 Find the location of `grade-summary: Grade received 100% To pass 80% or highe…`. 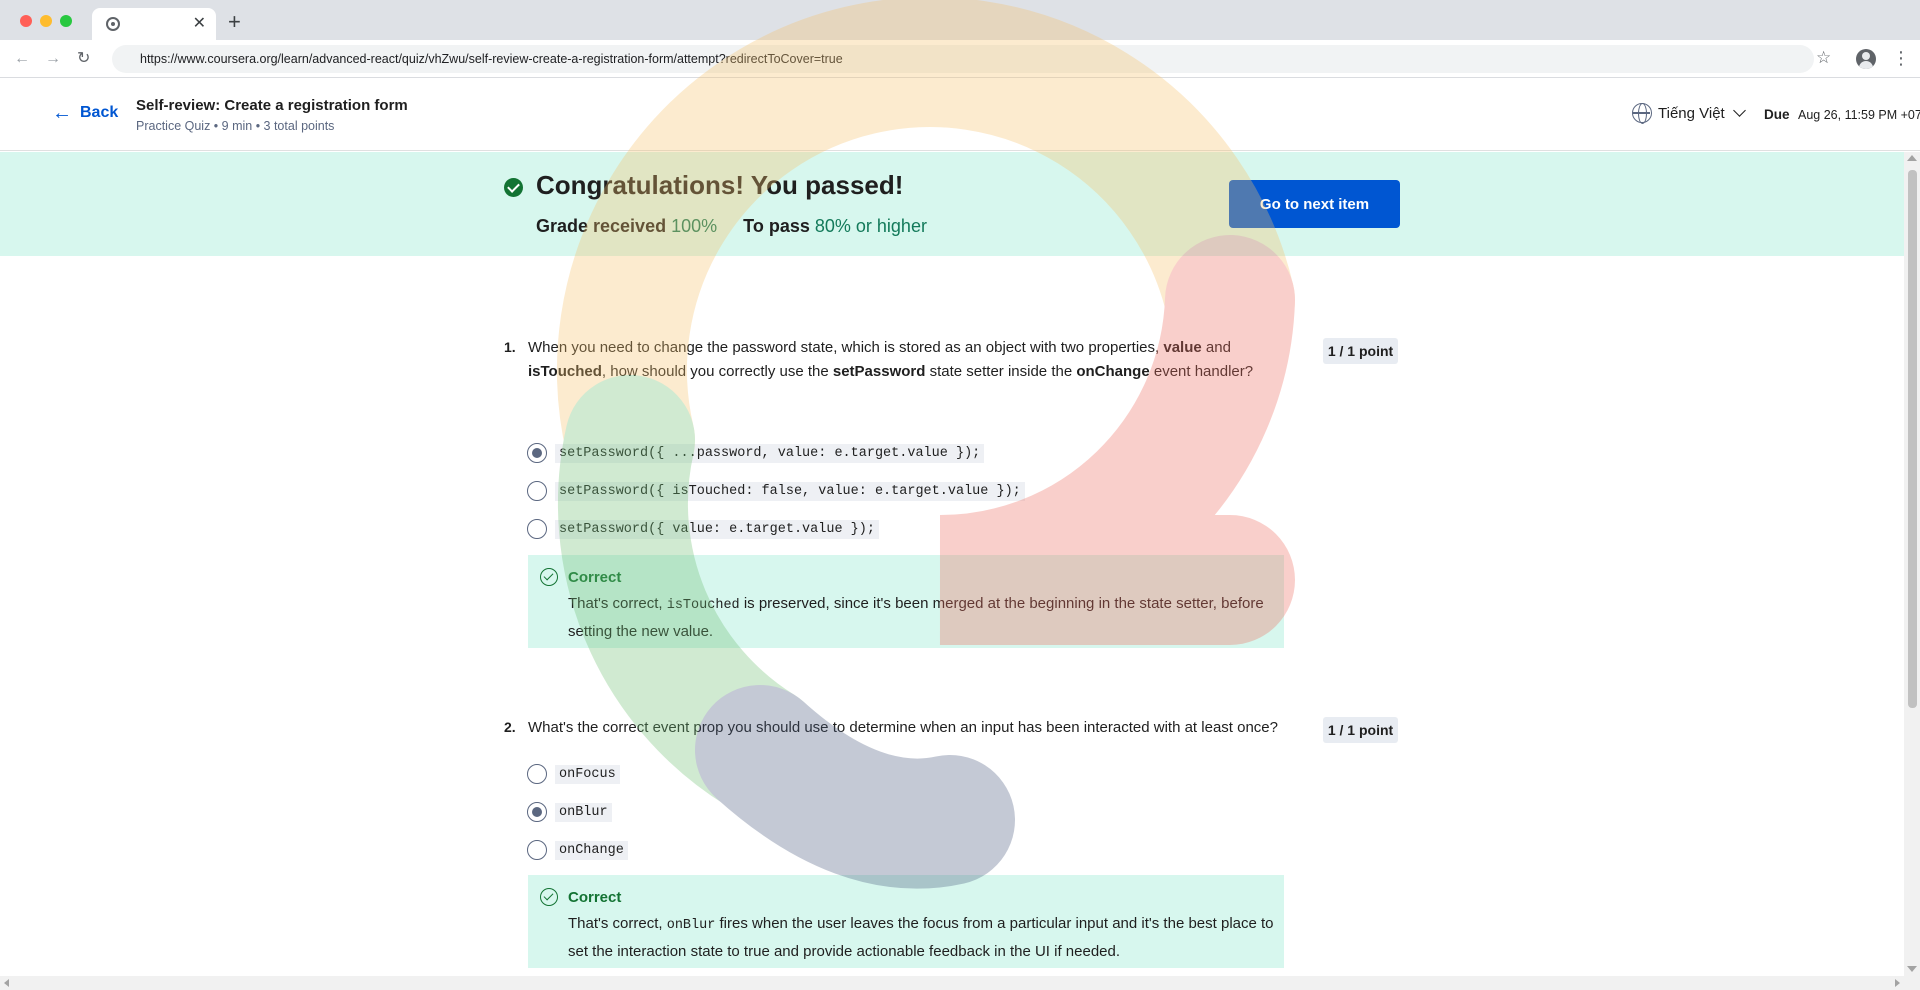

grade-summary: Grade received 100% To pass 80% or highe… is located at coordinates (731, 226).